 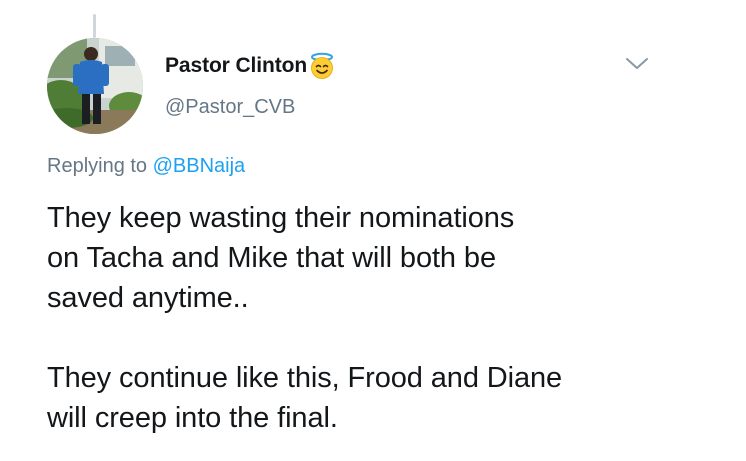 I want to click on replying-to-line: Replying to @BBNaija, so click(x=146, y=166).